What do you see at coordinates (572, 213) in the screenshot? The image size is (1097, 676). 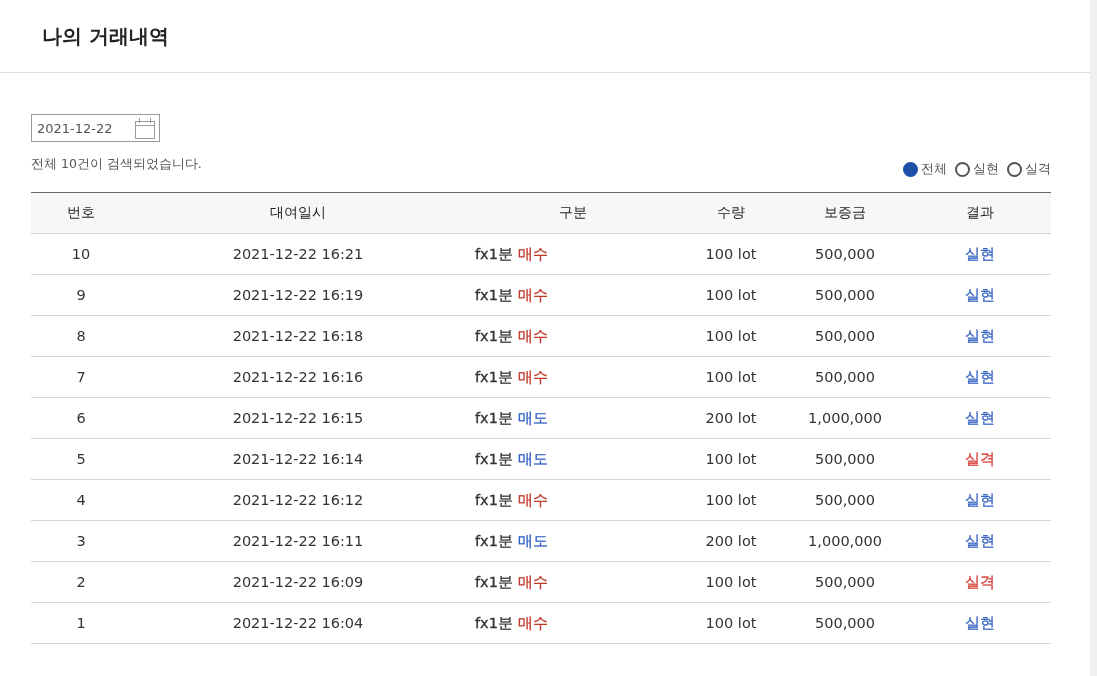 I see `column-header: 구분` at bounding box center [572, 213].